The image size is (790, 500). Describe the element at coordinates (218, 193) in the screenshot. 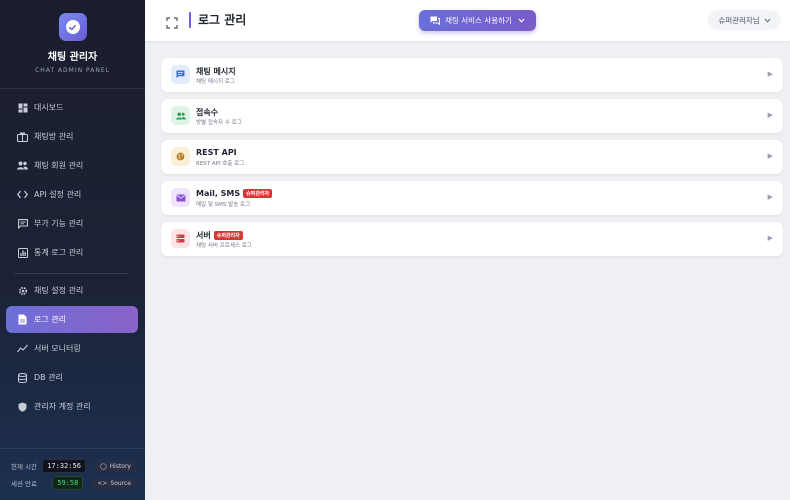

I see `card-title-text: Mail, SMS` at that location.